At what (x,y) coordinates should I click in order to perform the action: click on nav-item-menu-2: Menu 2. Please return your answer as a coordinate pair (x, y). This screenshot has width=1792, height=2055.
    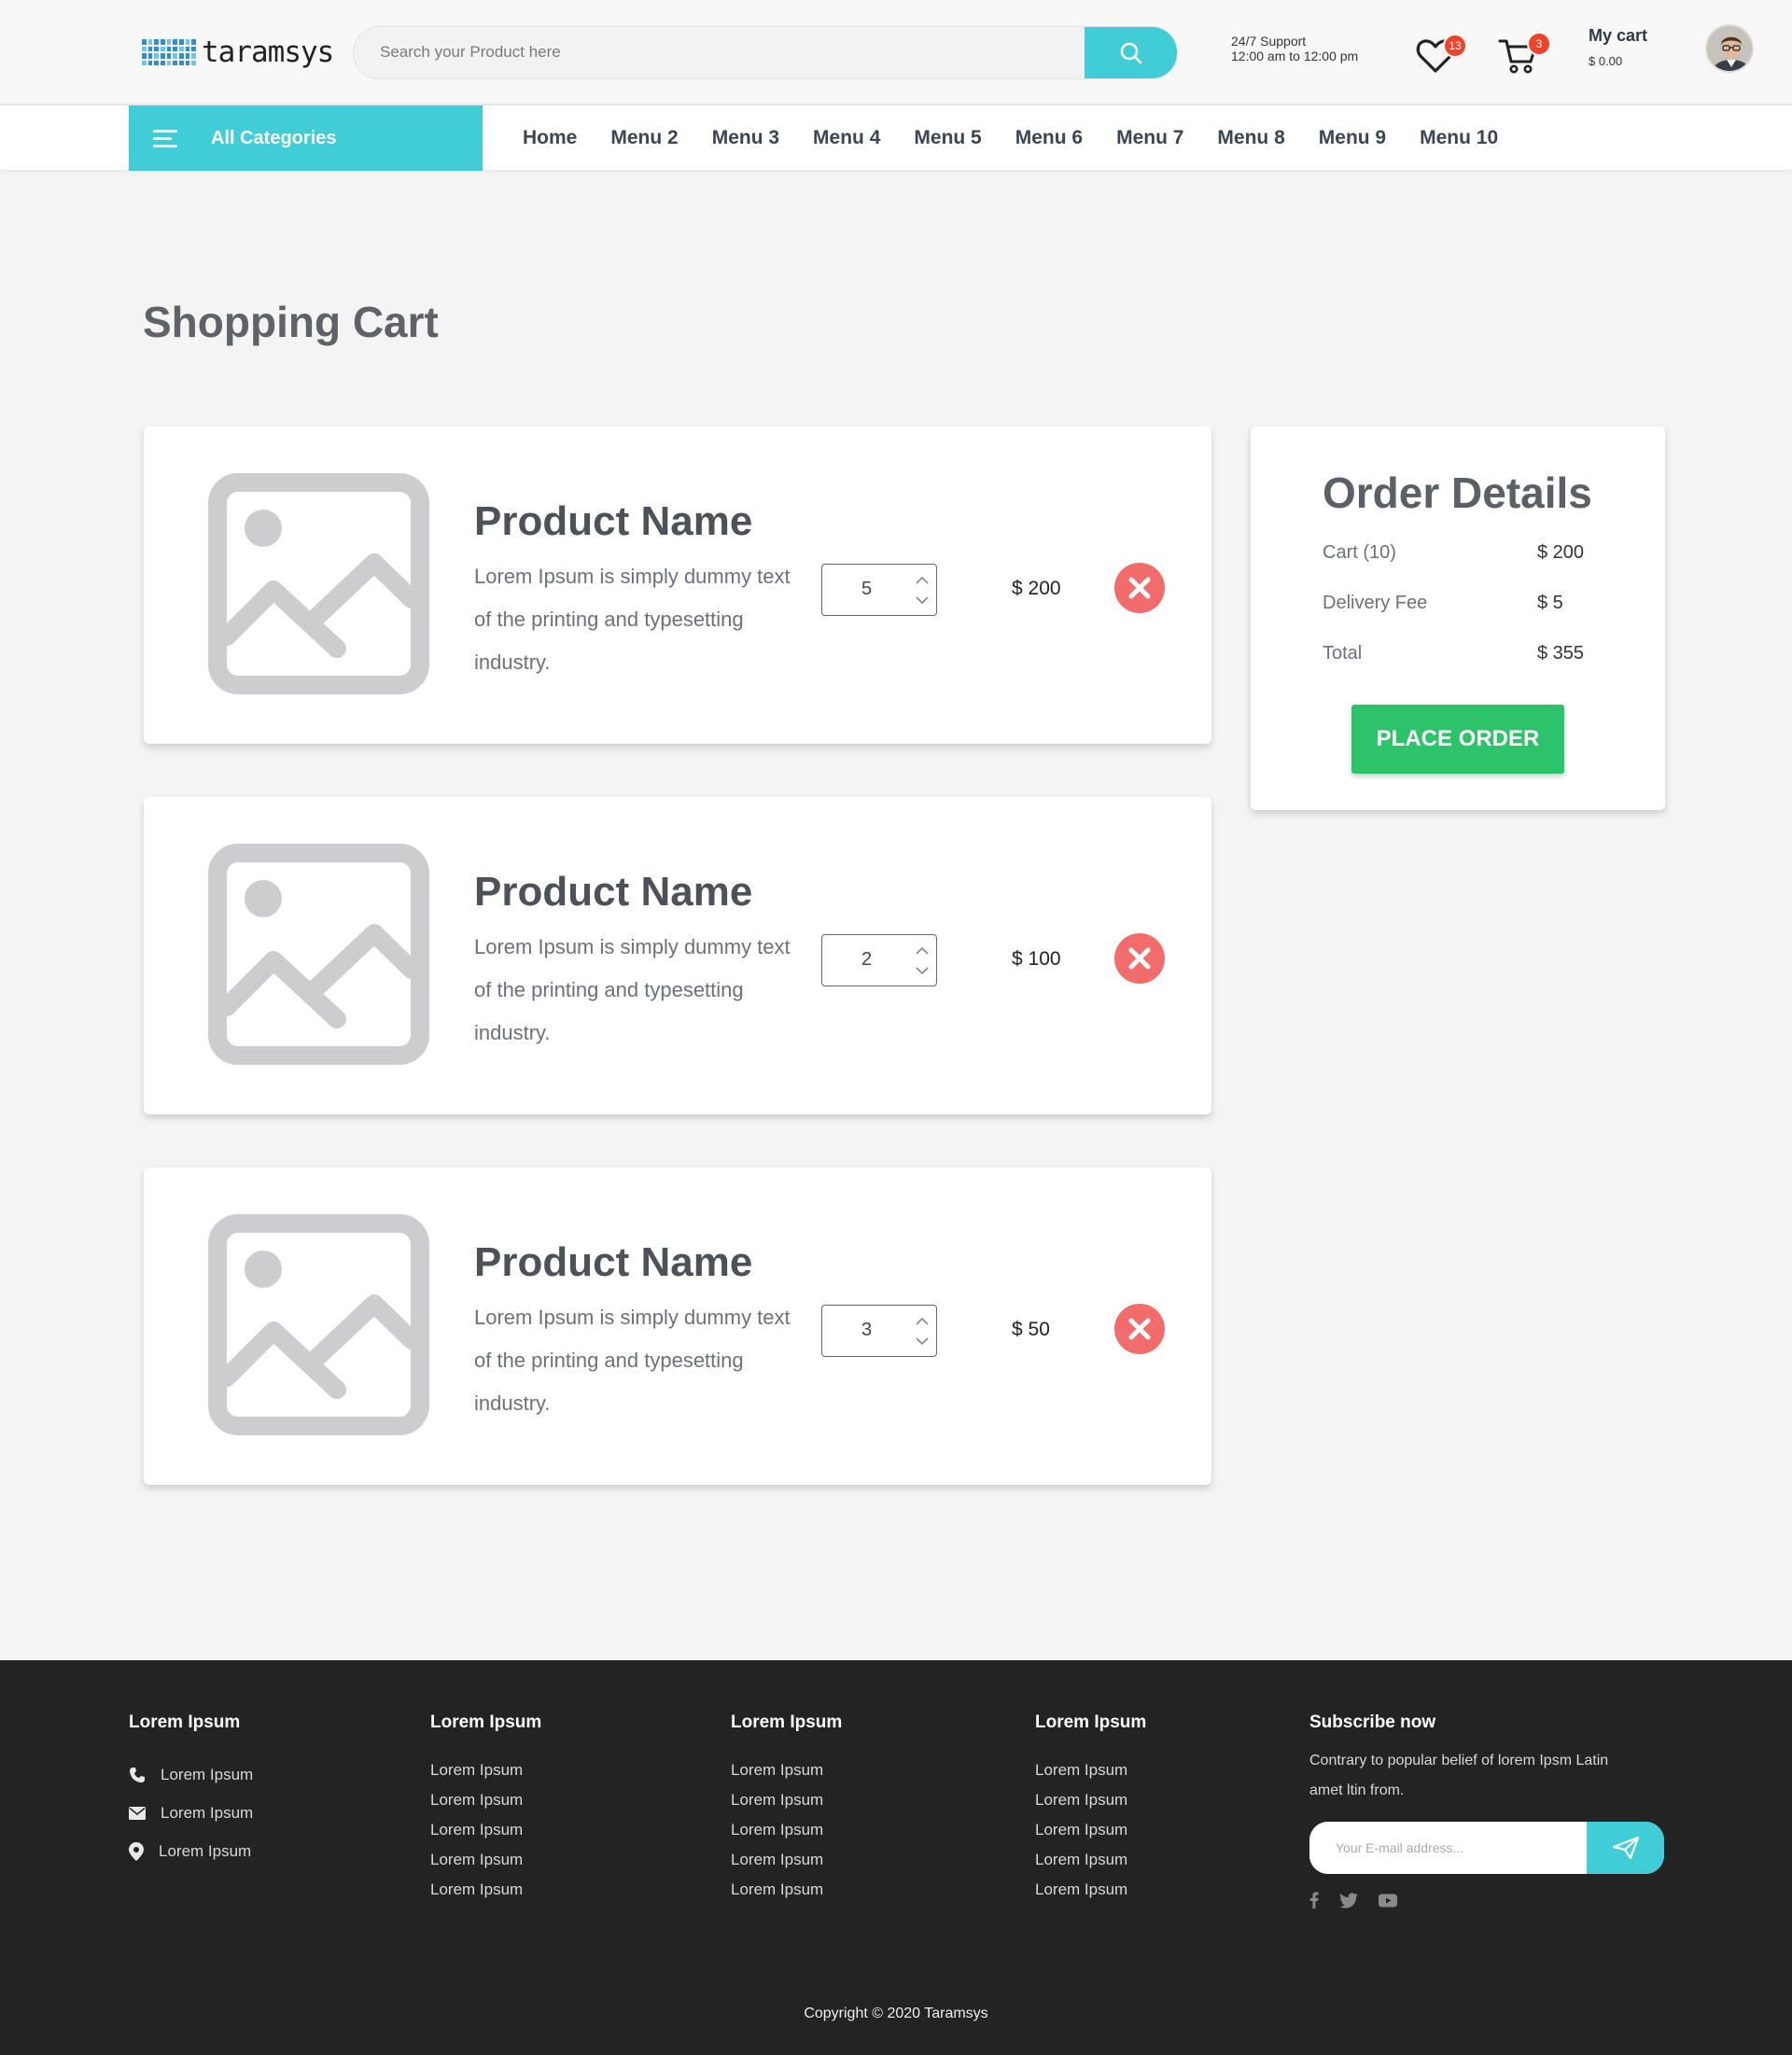
    Looking at the image, I should click on (644, 138).